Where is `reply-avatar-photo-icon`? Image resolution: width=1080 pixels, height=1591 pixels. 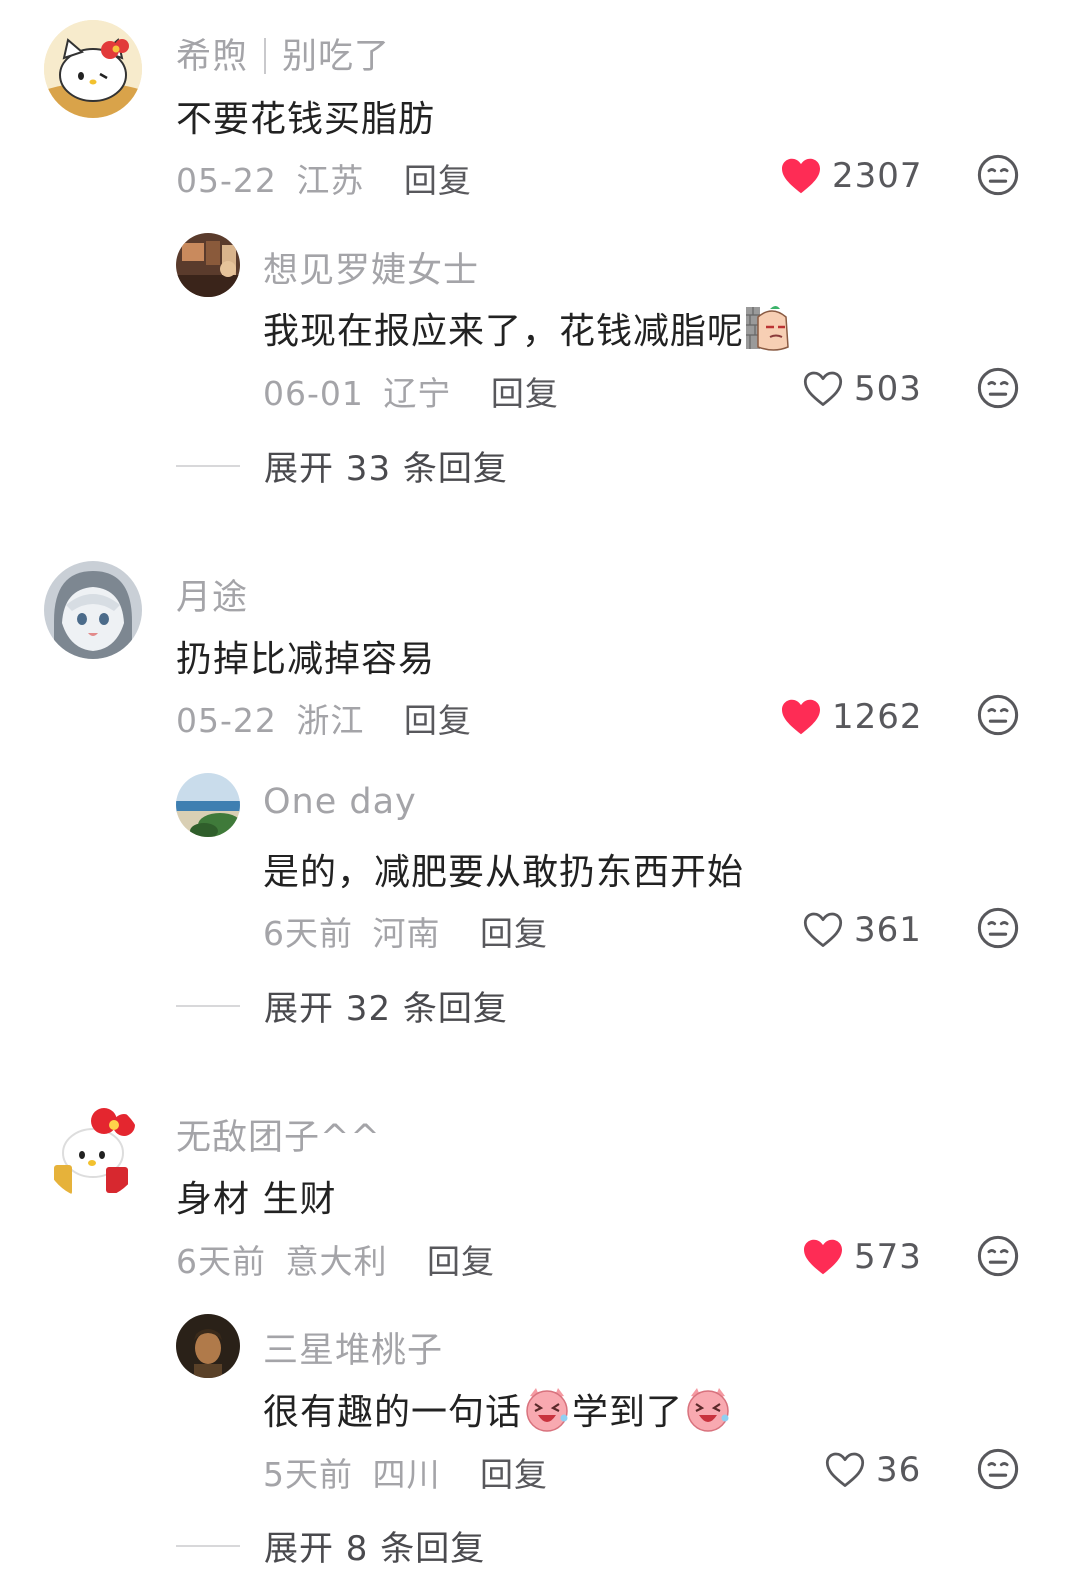
reply-avatar-photo-icon is located at coordinates (208, 265).